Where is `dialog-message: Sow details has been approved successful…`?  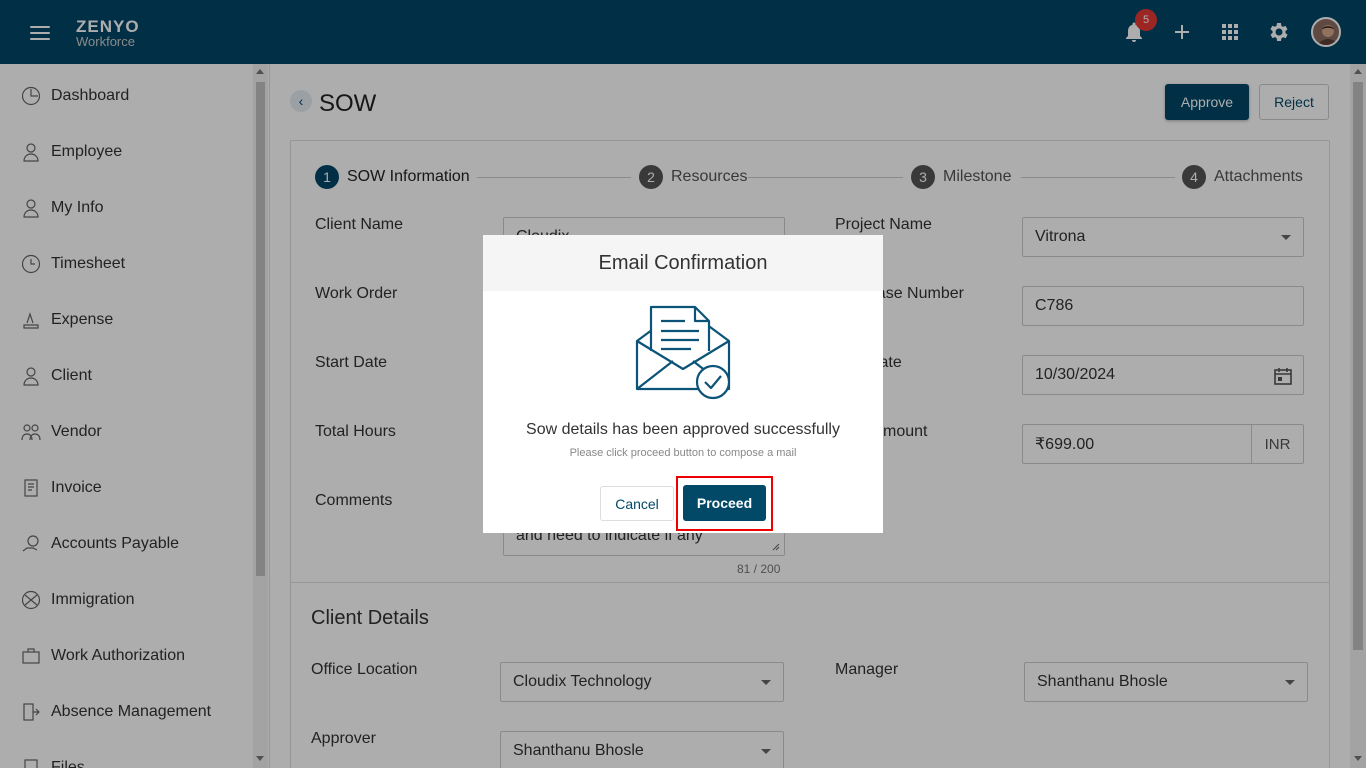 dialog-message: Sow details has been approved successful… is located at coordinates (683, 429).